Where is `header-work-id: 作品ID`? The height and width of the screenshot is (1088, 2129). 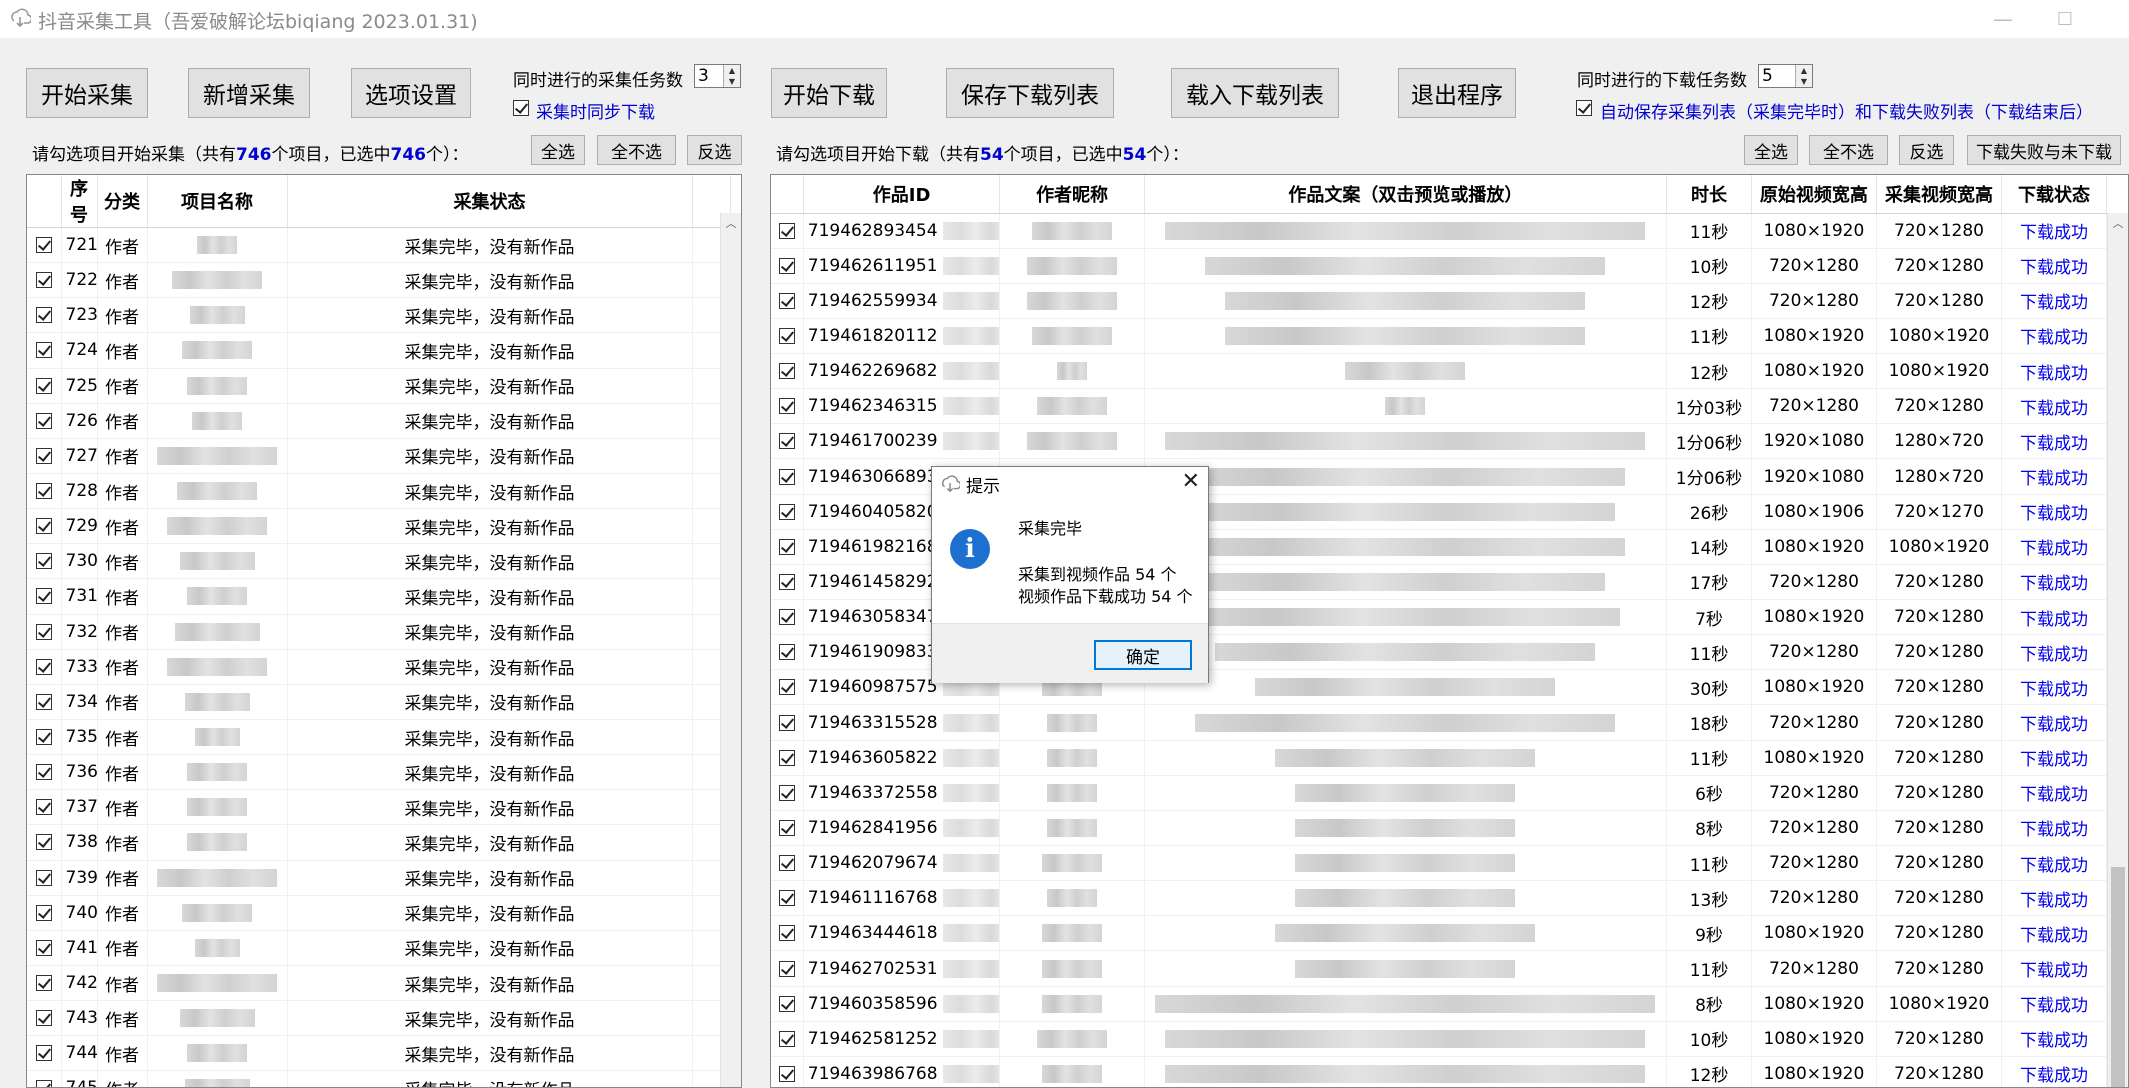 header-work-id: 作品ID is located at coordinates (902, 194).